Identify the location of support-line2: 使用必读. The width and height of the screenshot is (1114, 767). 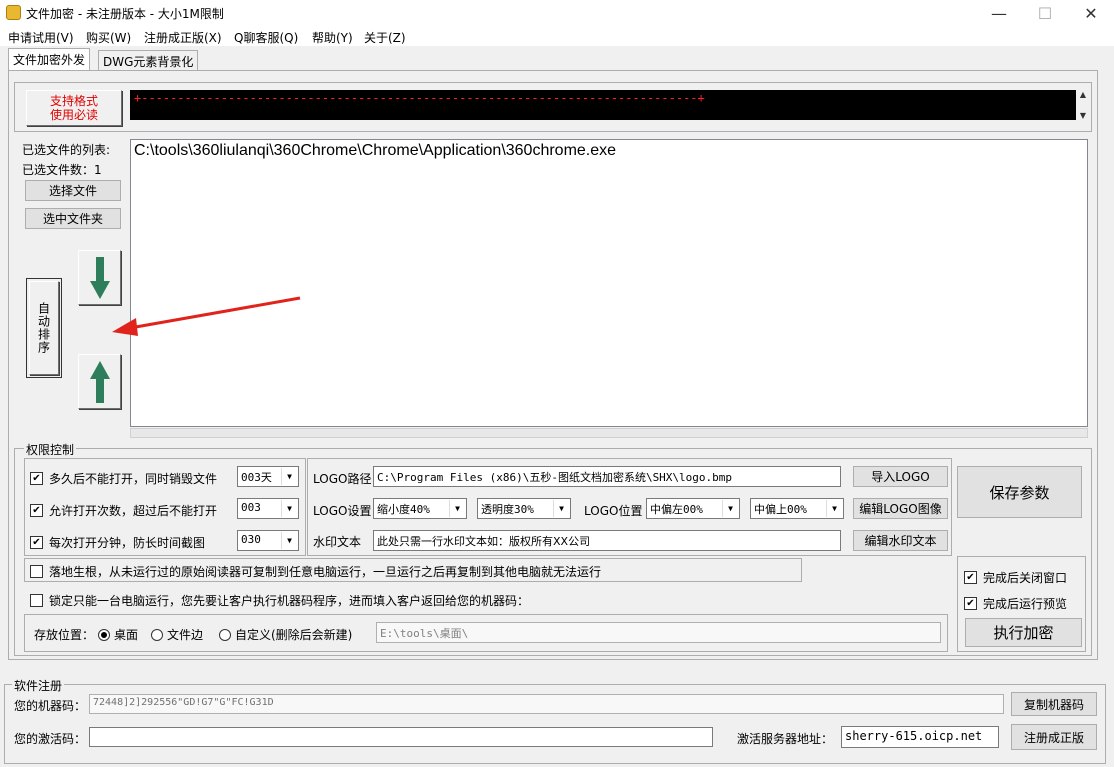
(73, 115).